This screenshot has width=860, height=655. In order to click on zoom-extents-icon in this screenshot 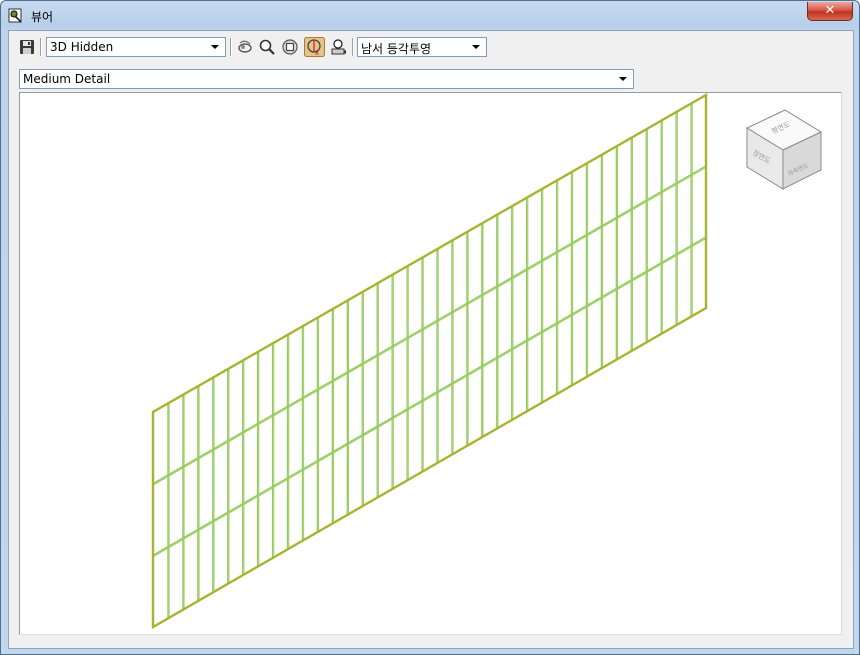, I will do `click(290, 47)`.